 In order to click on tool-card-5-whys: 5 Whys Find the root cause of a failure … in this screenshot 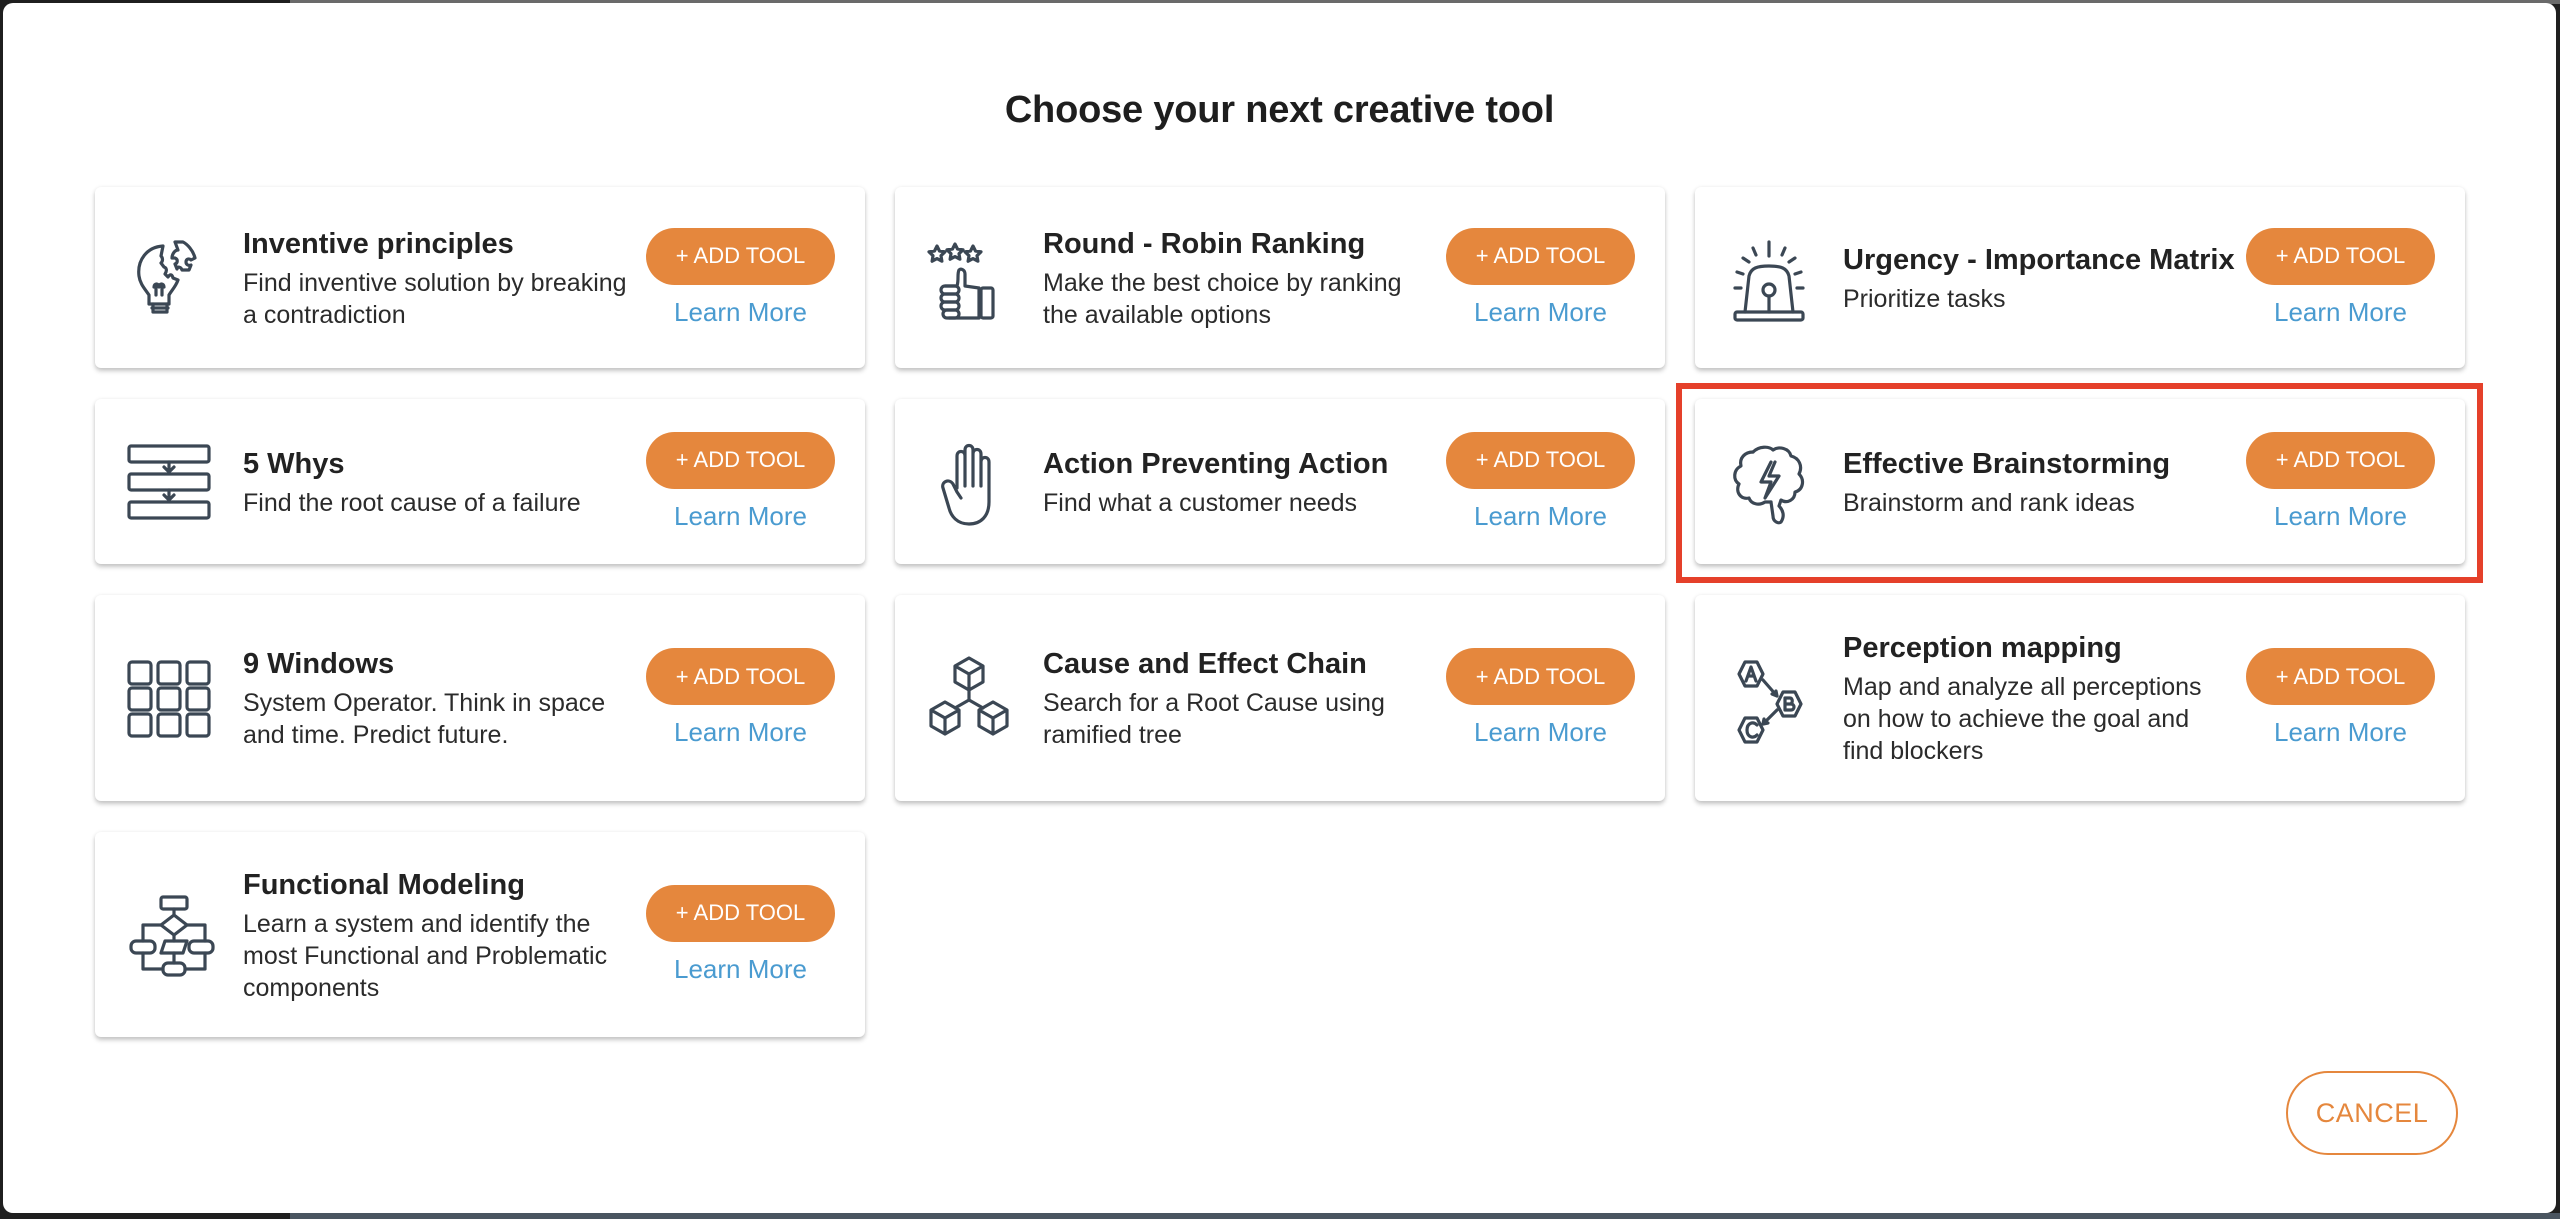, I will do `click(480, 481)`.